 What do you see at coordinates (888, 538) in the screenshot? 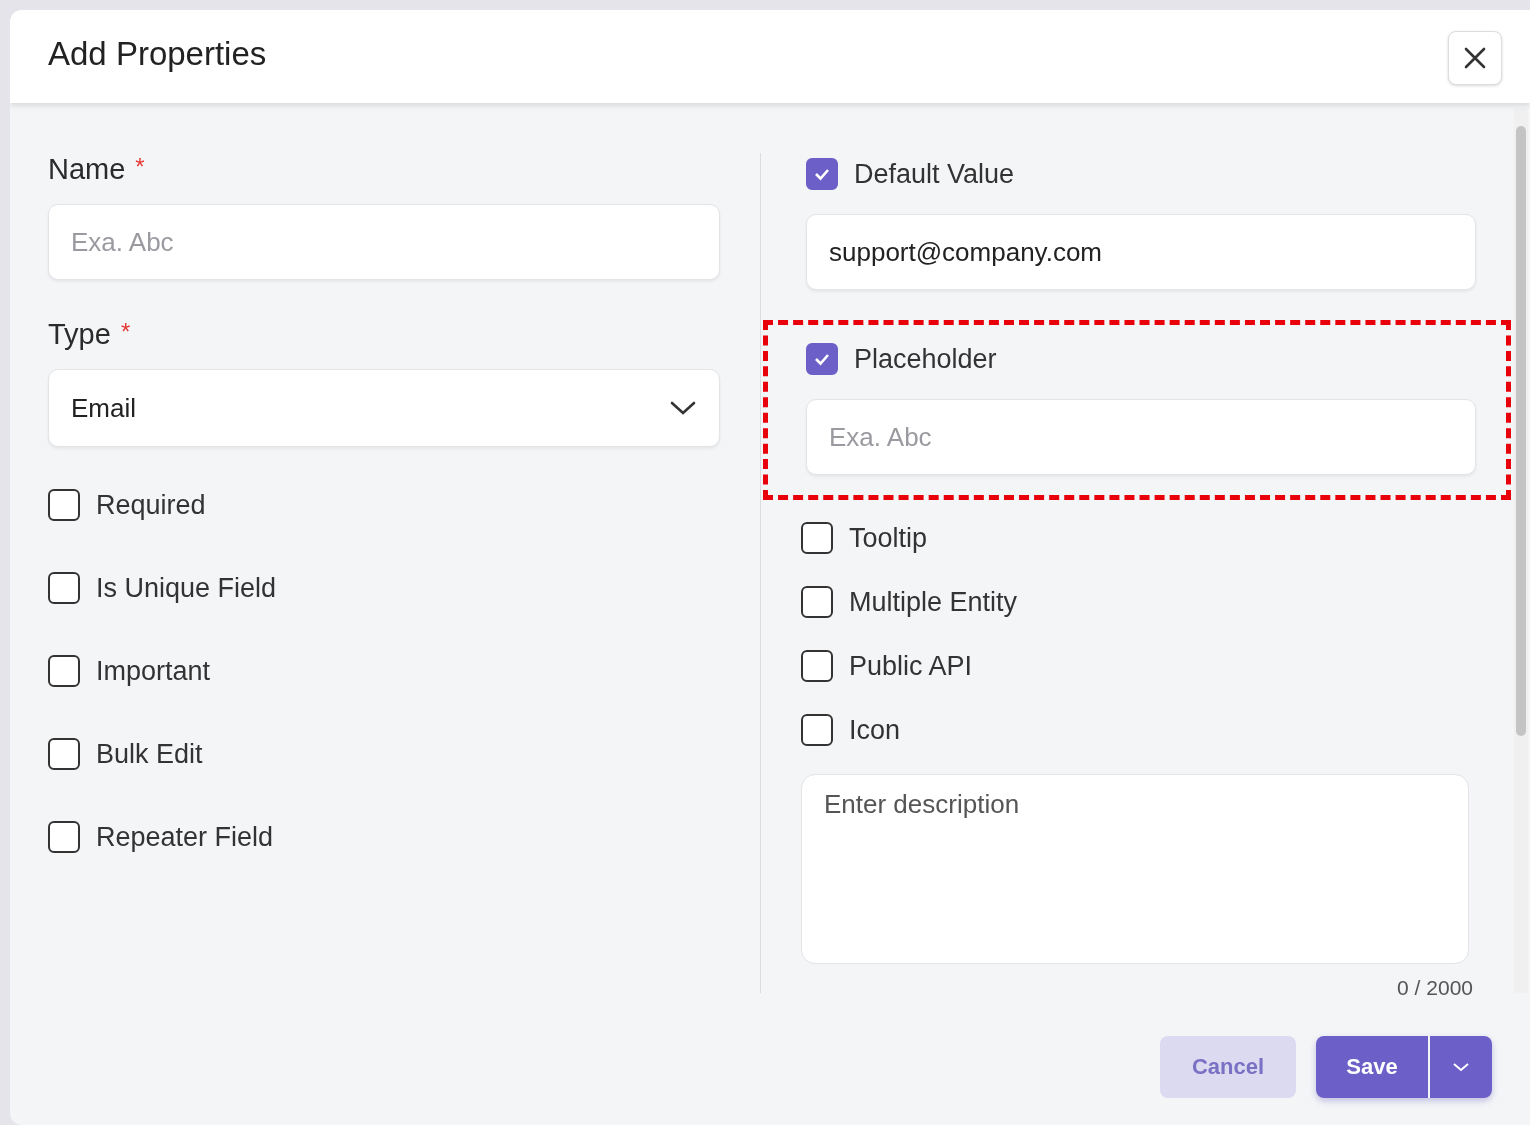
I see `checkbox-label: Tooltip` at bounding box center [888, 538].